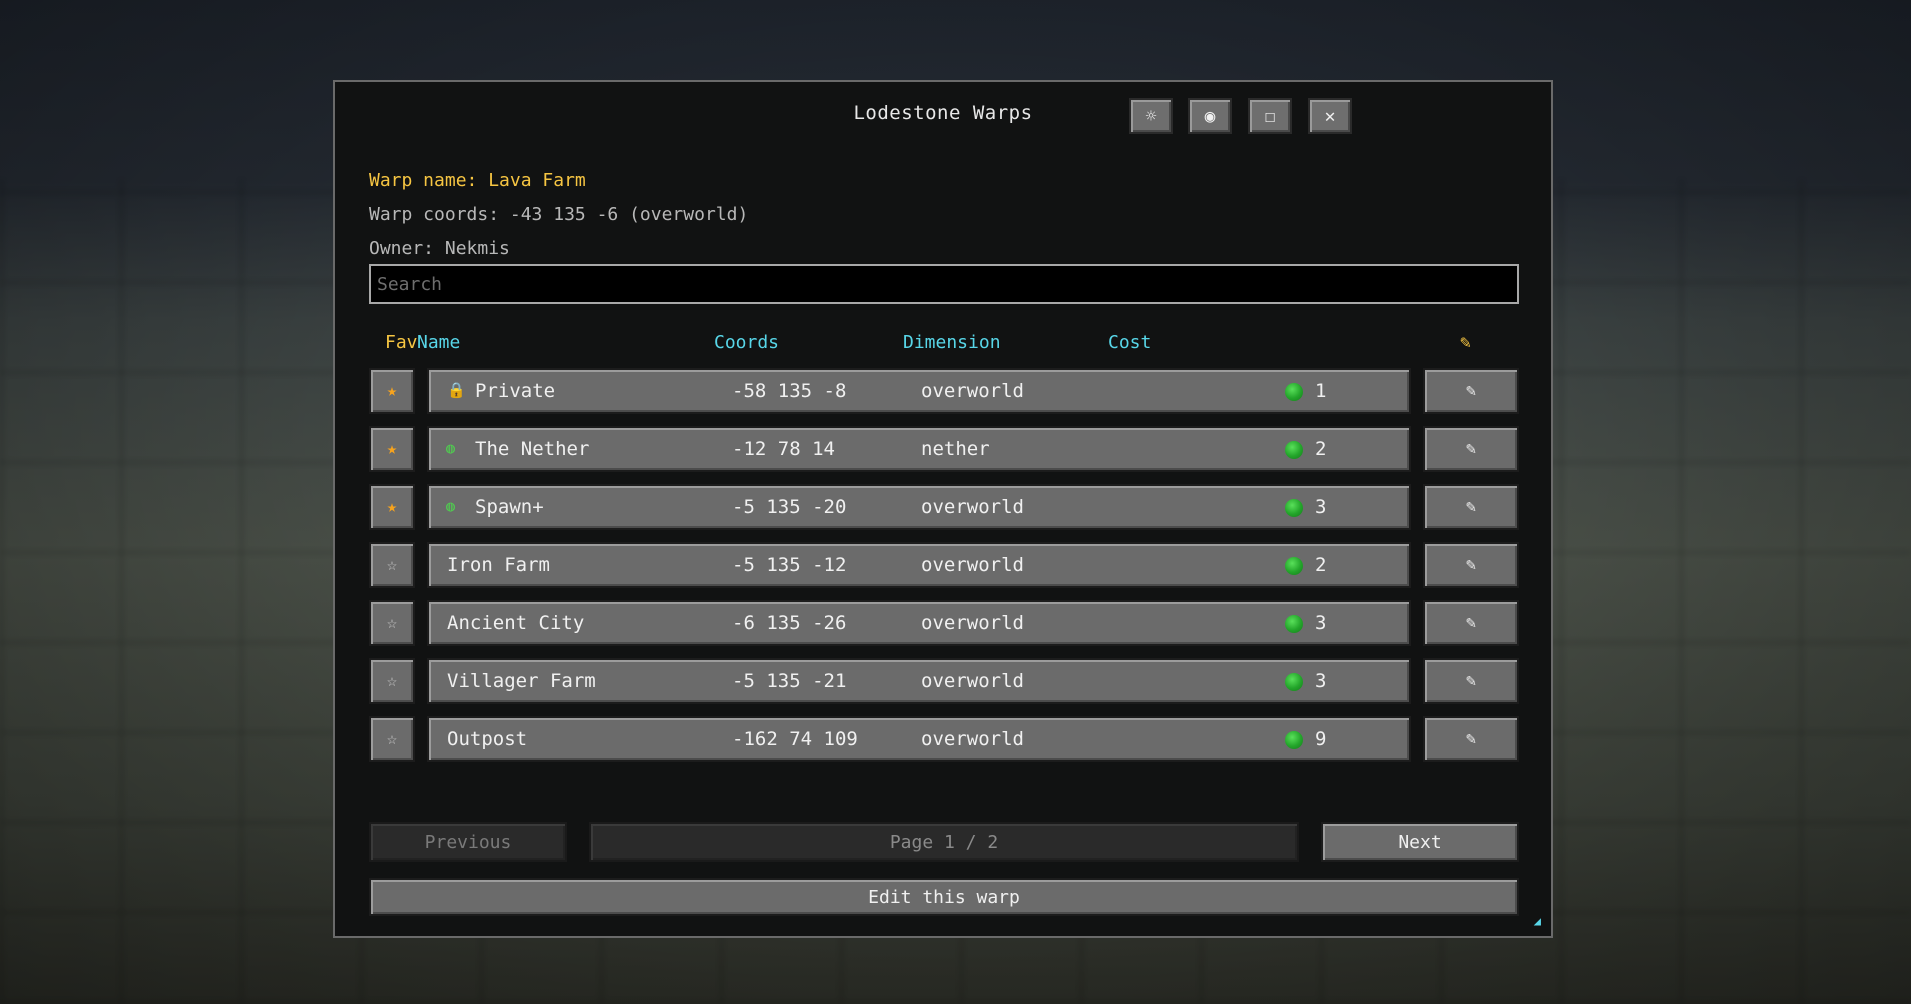 Image resolution: width=1911 pixels, height=1004 pixels. What do you see at coordinates (783, 449) in the screenshot?
I see `warp-coords: -12 78 14` at bounding box center [783, 449].